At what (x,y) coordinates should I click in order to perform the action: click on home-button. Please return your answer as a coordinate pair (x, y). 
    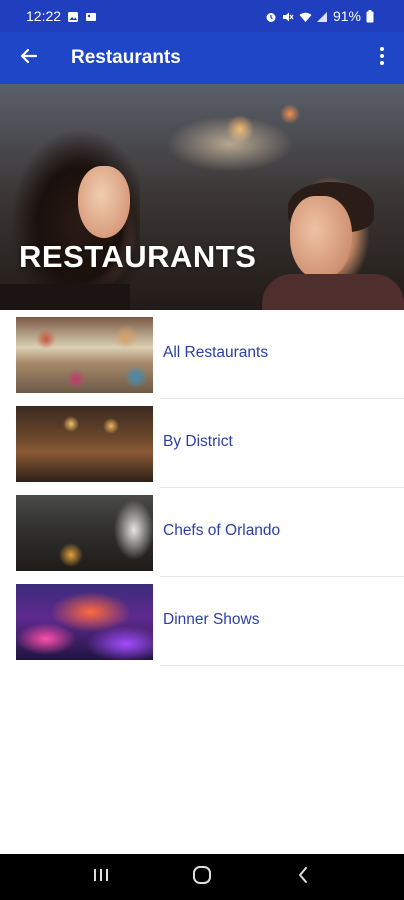
    Looking at the image, I should click on (202, 877).